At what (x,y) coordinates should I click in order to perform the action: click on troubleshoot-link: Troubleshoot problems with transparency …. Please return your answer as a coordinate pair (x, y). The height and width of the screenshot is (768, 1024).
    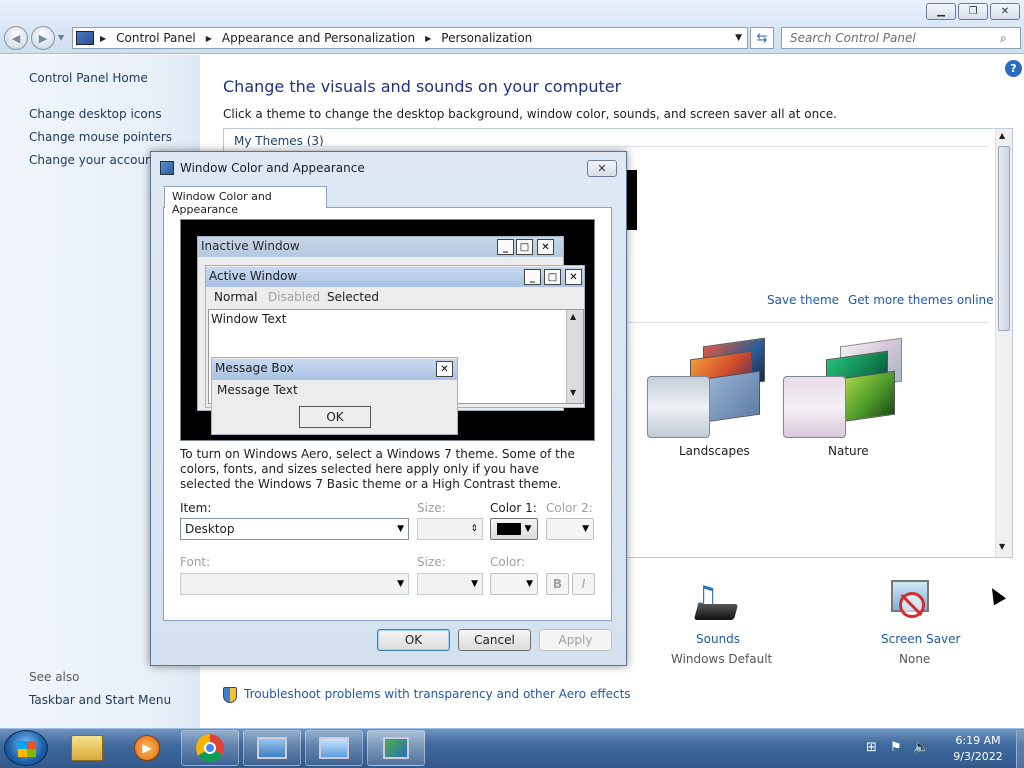
    Looking at the image, I should click on (437, 694).